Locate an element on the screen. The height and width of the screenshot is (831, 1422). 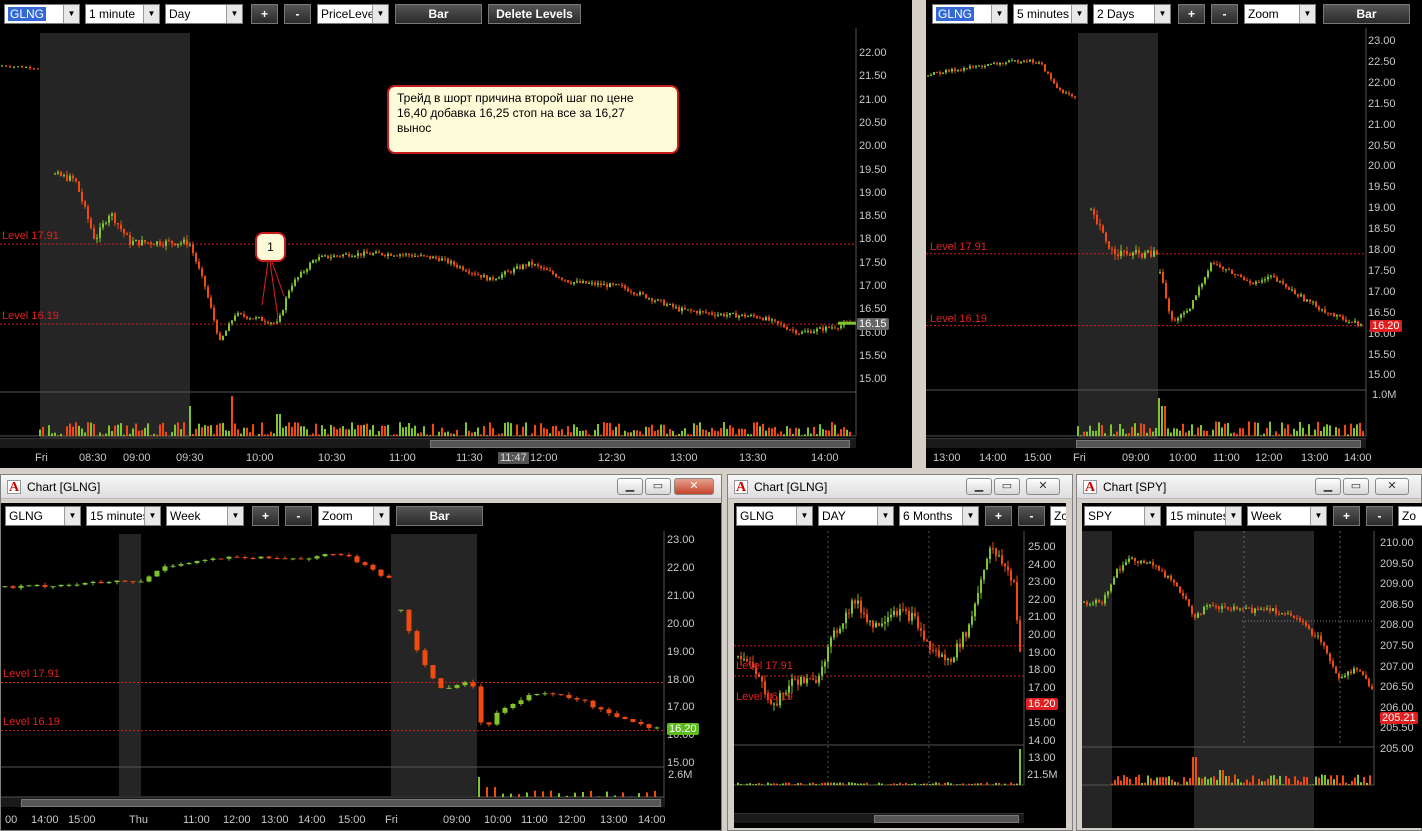
price-chart is located at coordinates (1252, 665).